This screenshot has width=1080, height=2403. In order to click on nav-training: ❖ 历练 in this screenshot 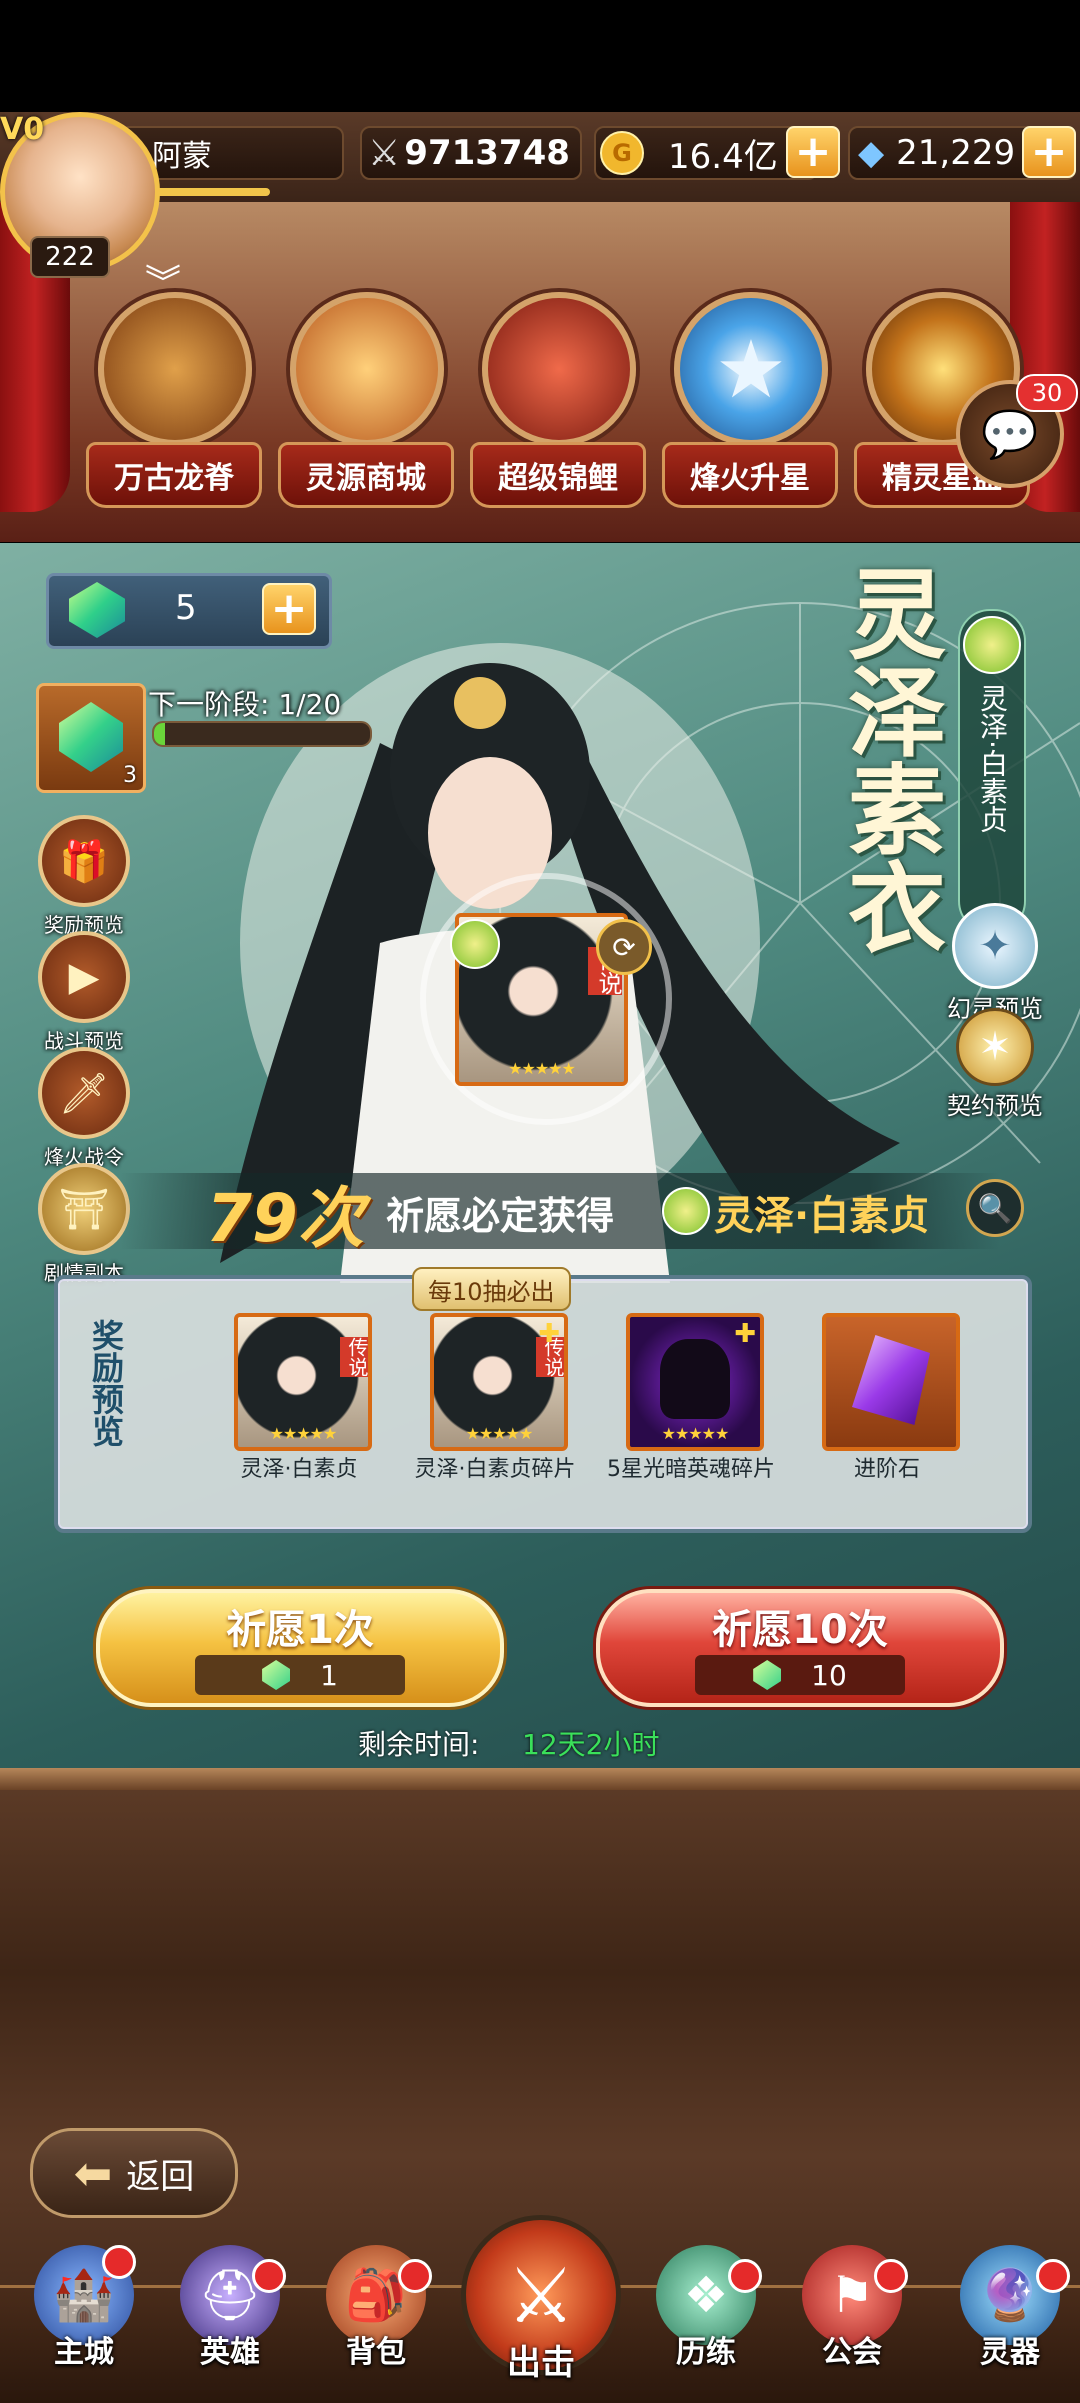, I will do `click(706, 2320)`.